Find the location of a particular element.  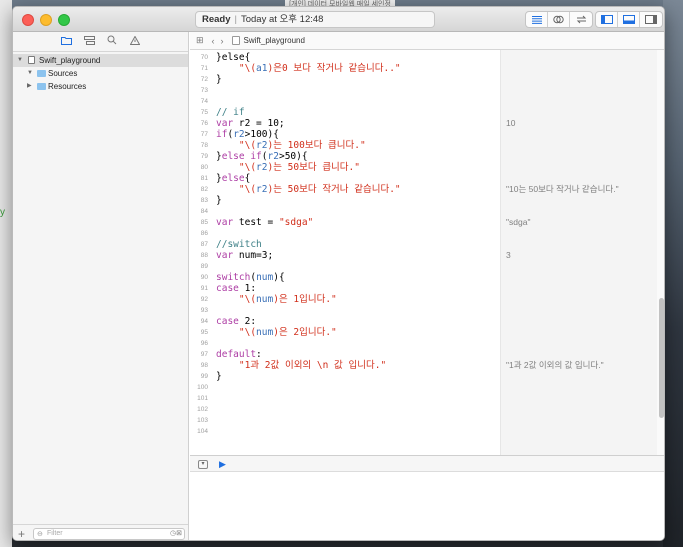

add-file-button: + is located at coordinates (21, 533).